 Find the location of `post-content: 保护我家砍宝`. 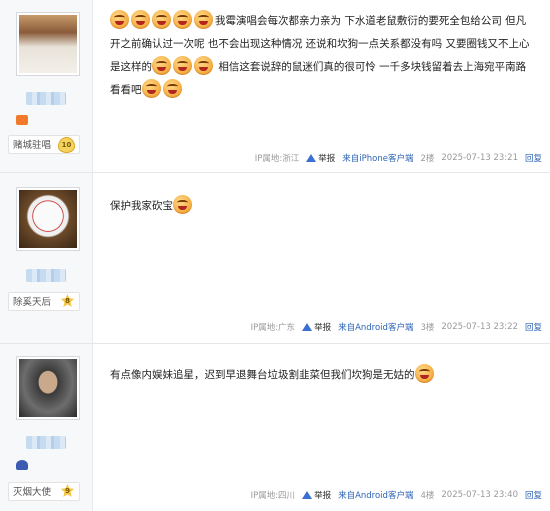

post-content: 保护我家砍宝 is located at coordinates (325, 206).